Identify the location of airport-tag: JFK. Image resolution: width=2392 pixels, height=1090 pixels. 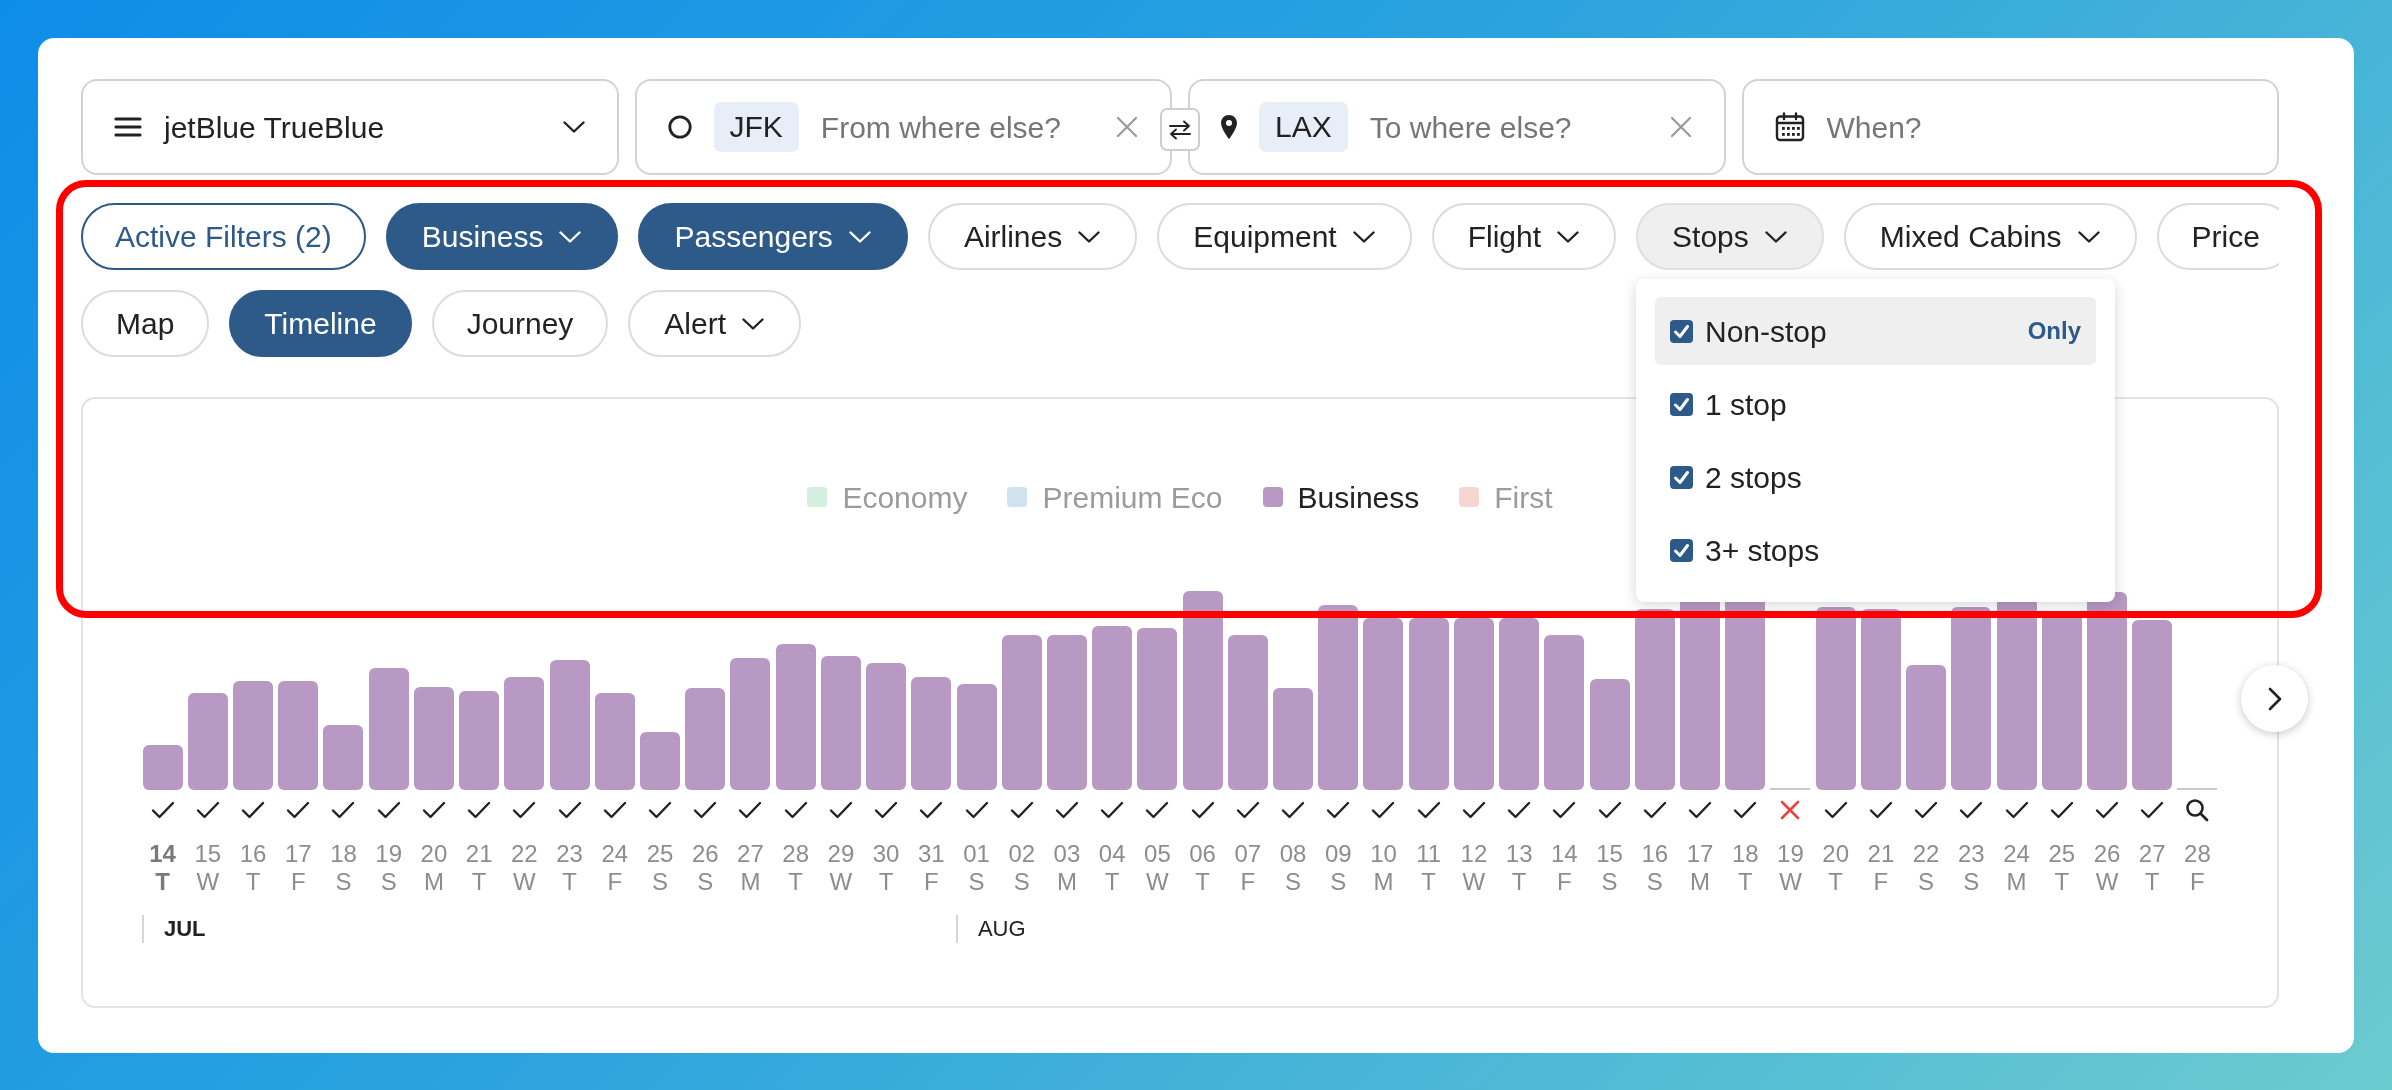
(756, 127).